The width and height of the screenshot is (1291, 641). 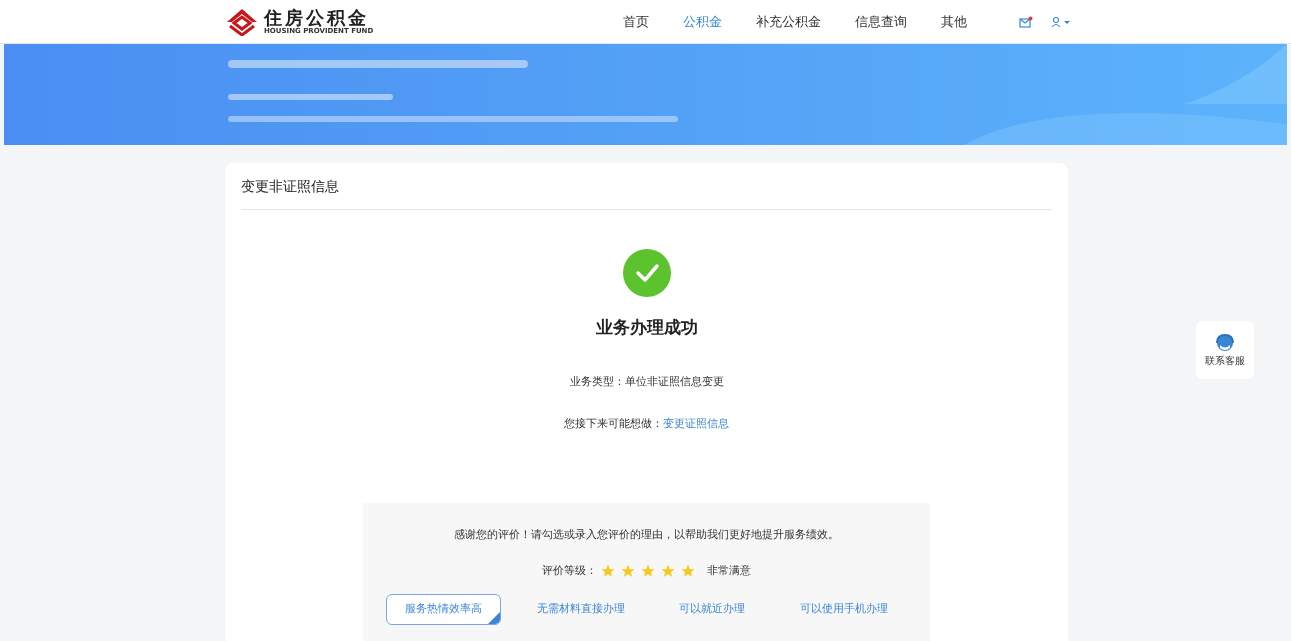 What do you see at coordinates (729, 571) in the screenshot?
I see `rating-verdict: 非常满意` at bounding box center [729, 571].